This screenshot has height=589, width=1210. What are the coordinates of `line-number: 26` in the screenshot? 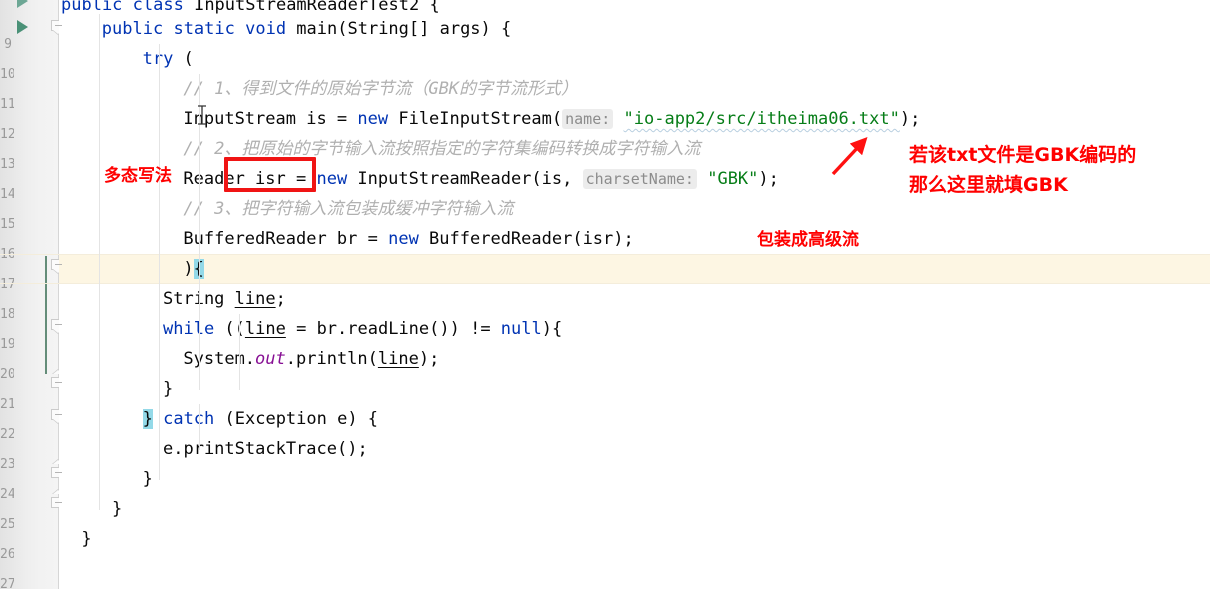 It's located at (7, 554).